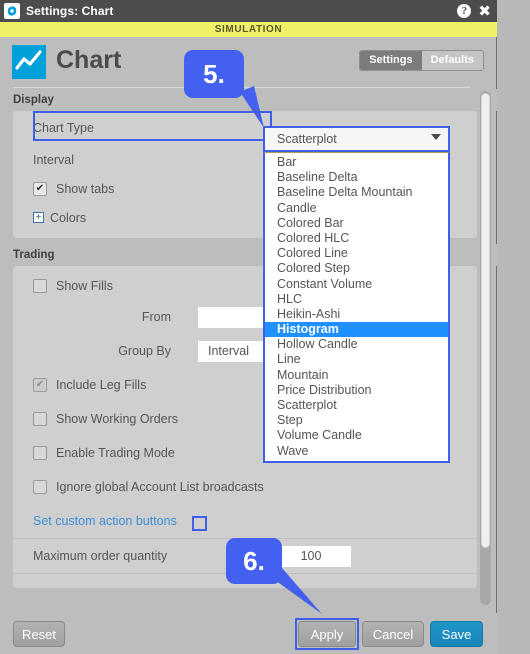 Image resolution: width=530 pixels, height=654 pixels. Describe the element at coordinates (63, 128) in the screenshot. I see `label-chart-type: Chart Type` at that location.